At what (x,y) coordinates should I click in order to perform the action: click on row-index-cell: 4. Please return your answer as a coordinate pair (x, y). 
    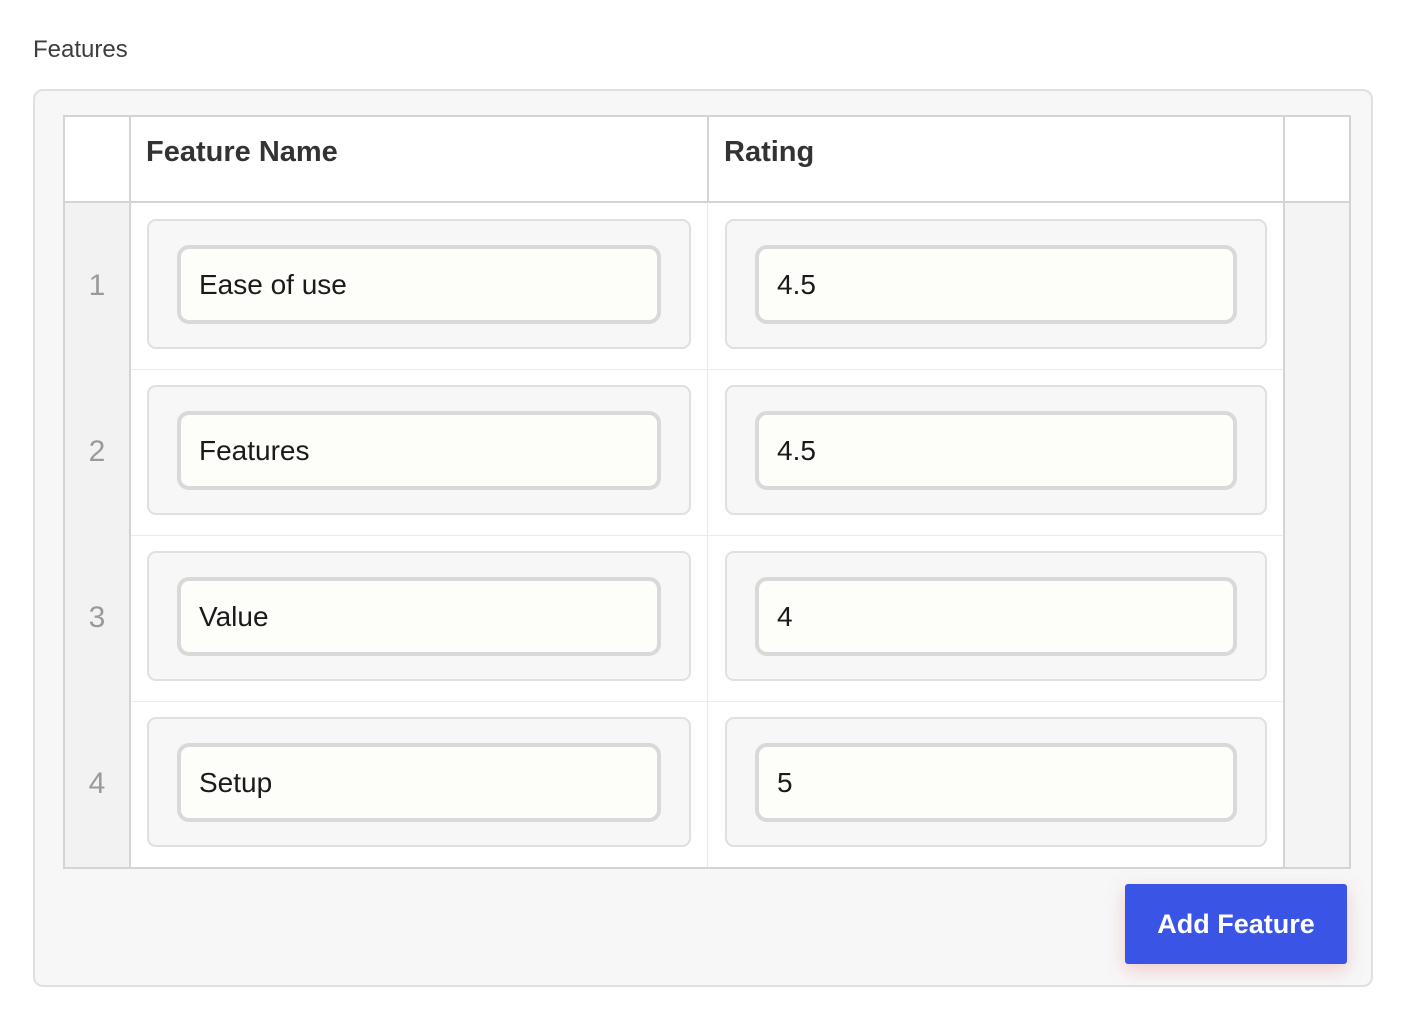
    Looking at the image, I should click on (97, 784).